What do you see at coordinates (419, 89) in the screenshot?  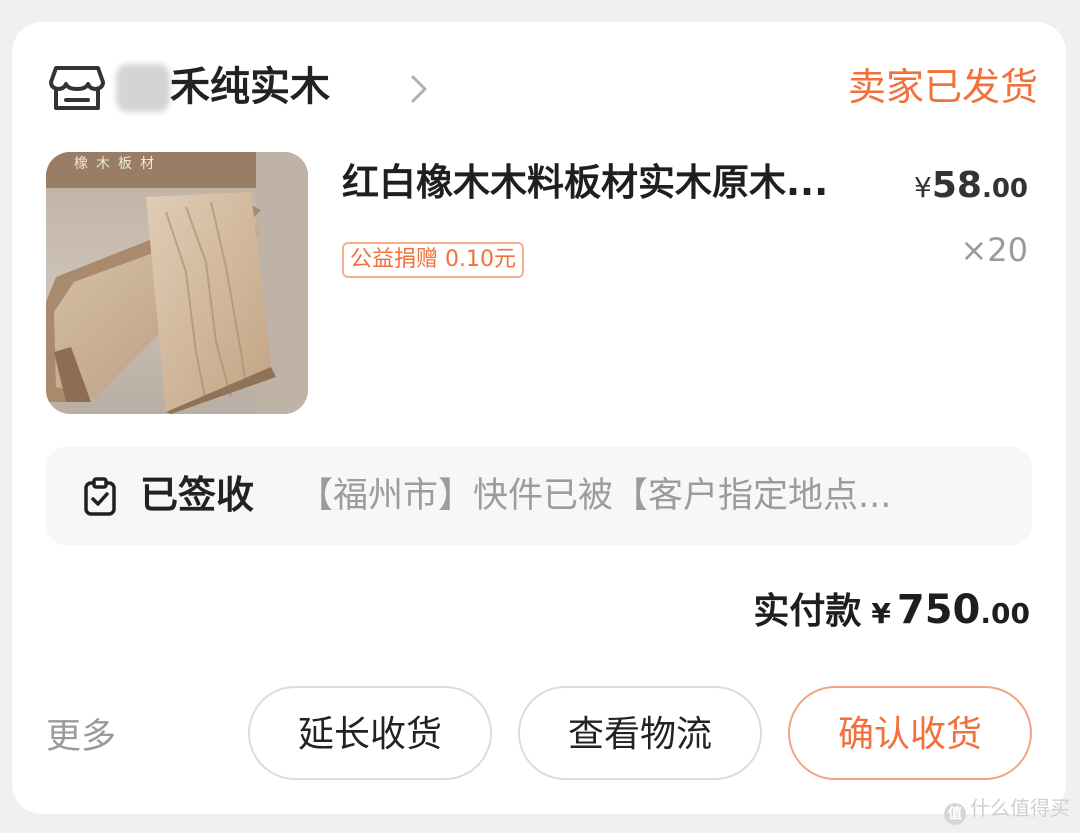 I see `chevron-right-icon` at bounding box center [419, 89].